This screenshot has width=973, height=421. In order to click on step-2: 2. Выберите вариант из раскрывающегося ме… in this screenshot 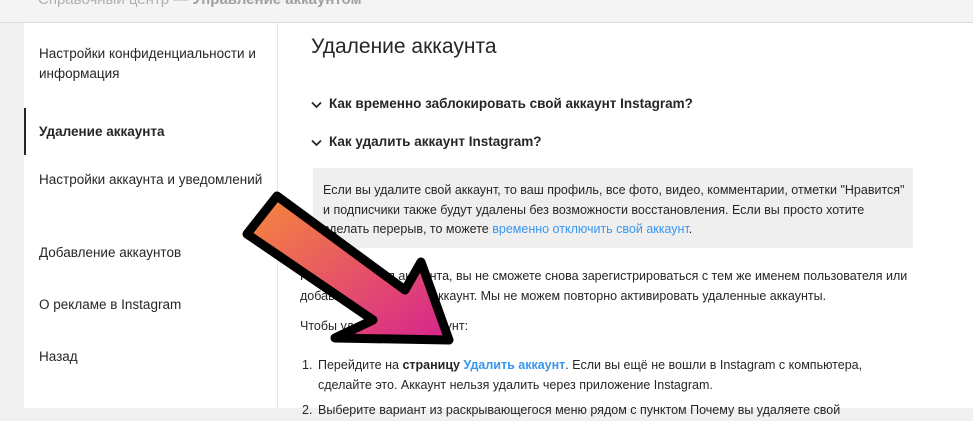, I will do `click(605, 411)`.